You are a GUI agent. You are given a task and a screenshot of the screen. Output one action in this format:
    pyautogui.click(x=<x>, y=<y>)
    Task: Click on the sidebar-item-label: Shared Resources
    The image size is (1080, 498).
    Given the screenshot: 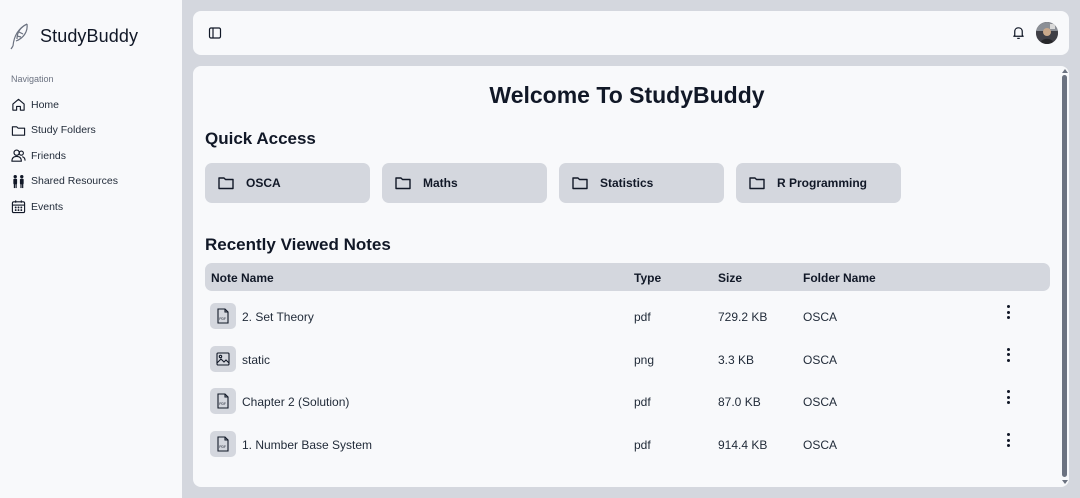 What is the action you would take?
    pyautogui.click(x=74, y=181)
    